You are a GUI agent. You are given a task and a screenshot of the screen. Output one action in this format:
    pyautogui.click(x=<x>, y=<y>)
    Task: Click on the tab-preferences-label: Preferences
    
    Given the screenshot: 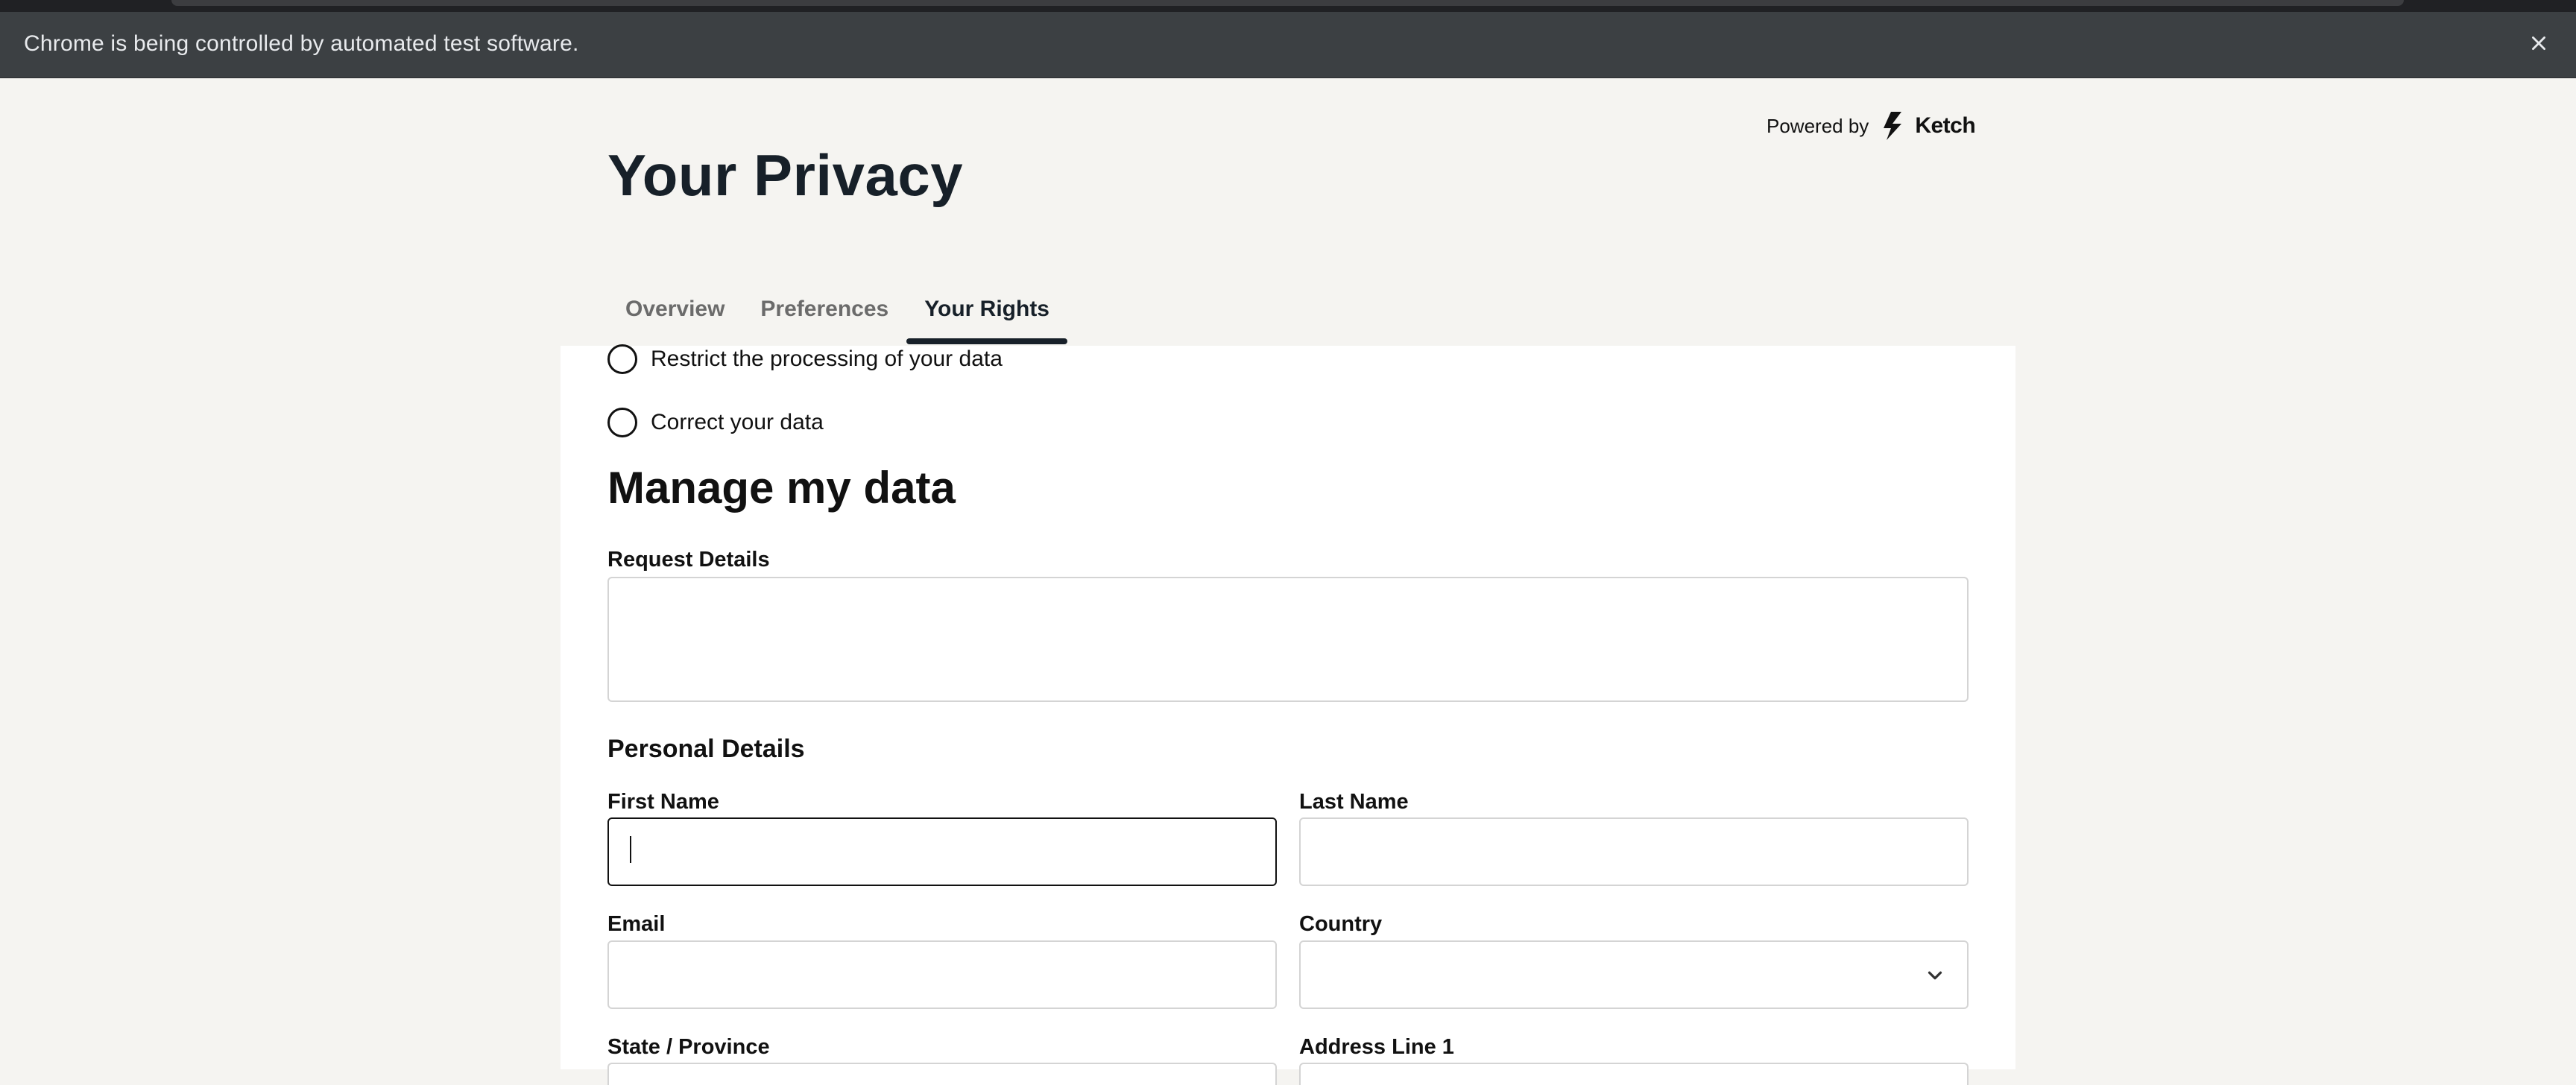 What is the action you would take?
    pyautogui.click(x=824, y=309)
    